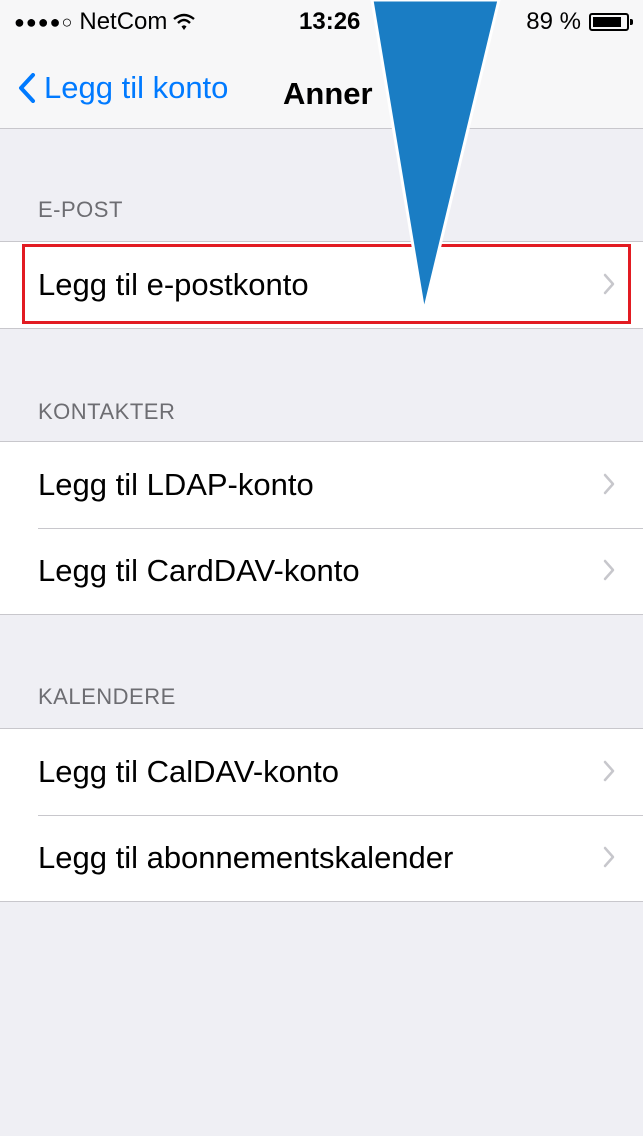 This screenshot has width=643, height=1136. I want to click on status-right: 89 %, so click(579, 22).